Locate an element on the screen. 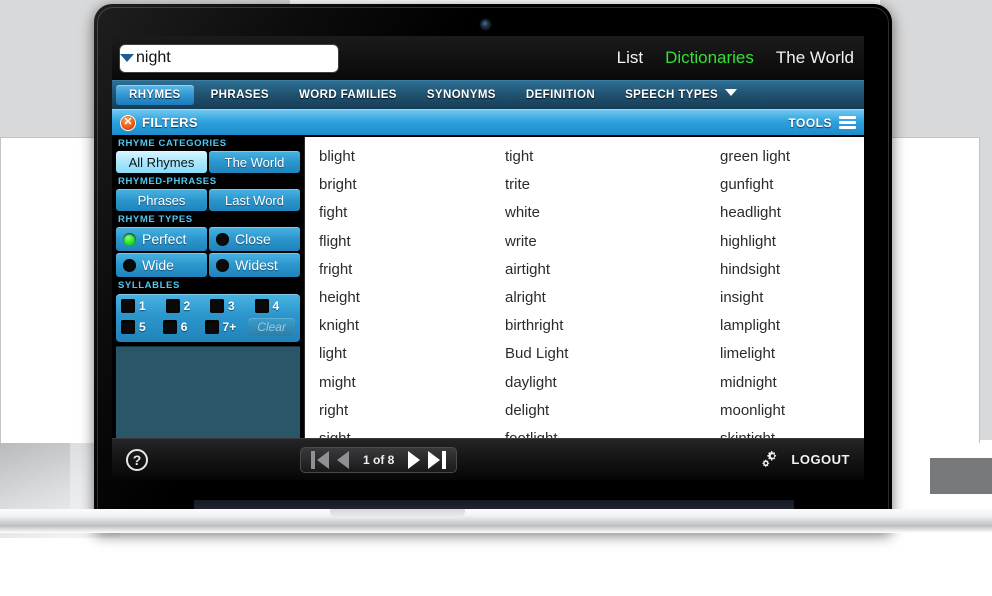  result-word: green light is located at coordinates (792, 157).